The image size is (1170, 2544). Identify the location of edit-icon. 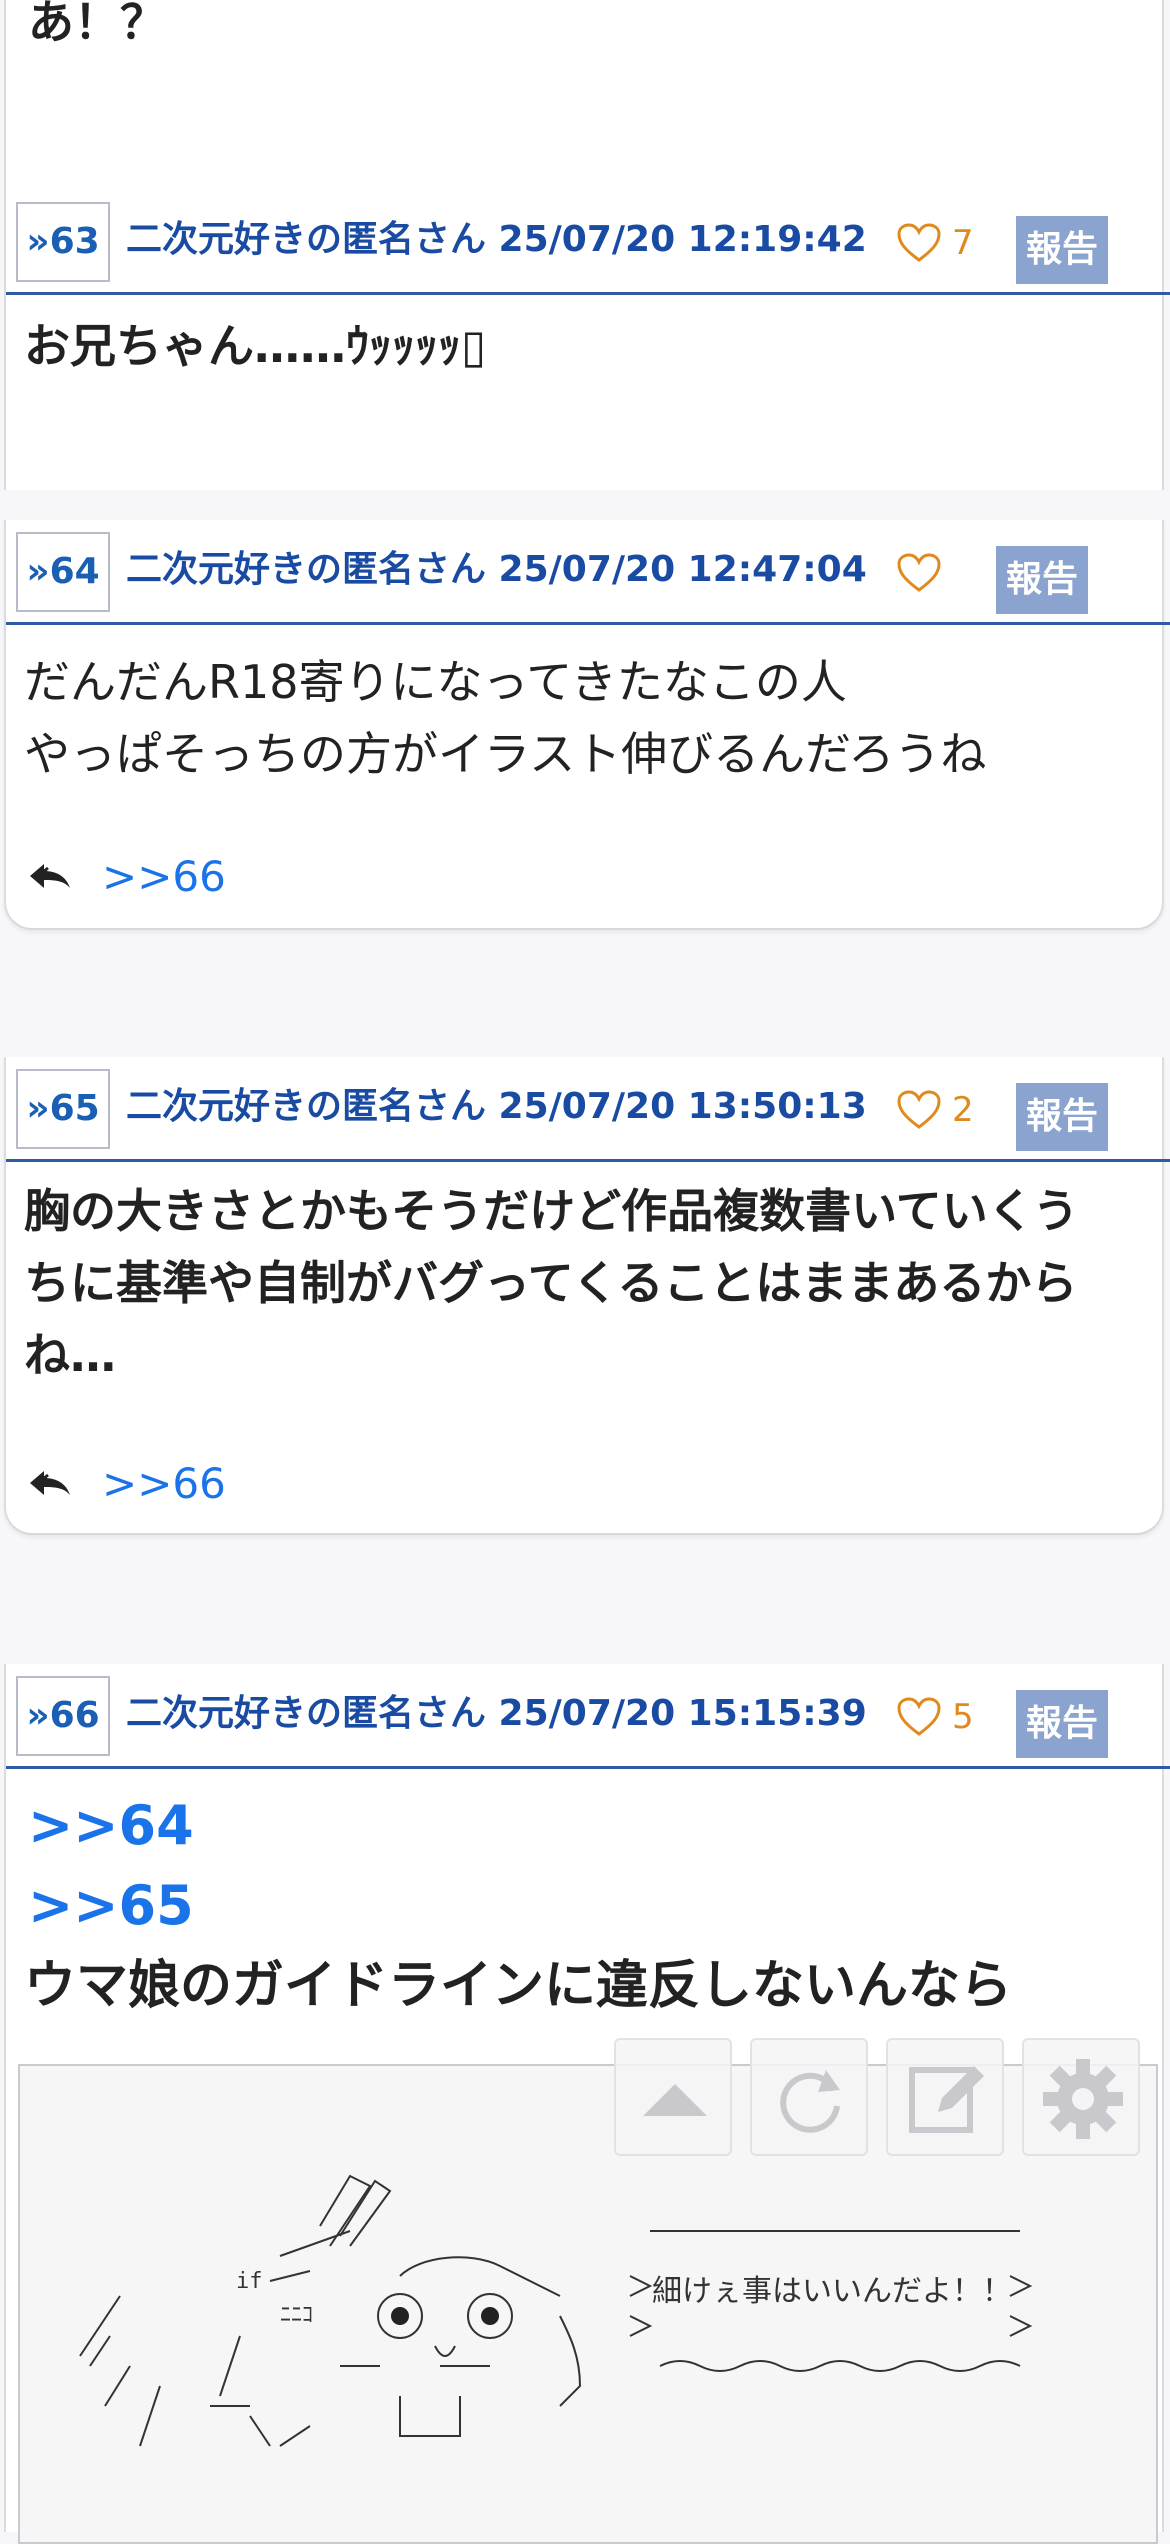
(946, 2099).